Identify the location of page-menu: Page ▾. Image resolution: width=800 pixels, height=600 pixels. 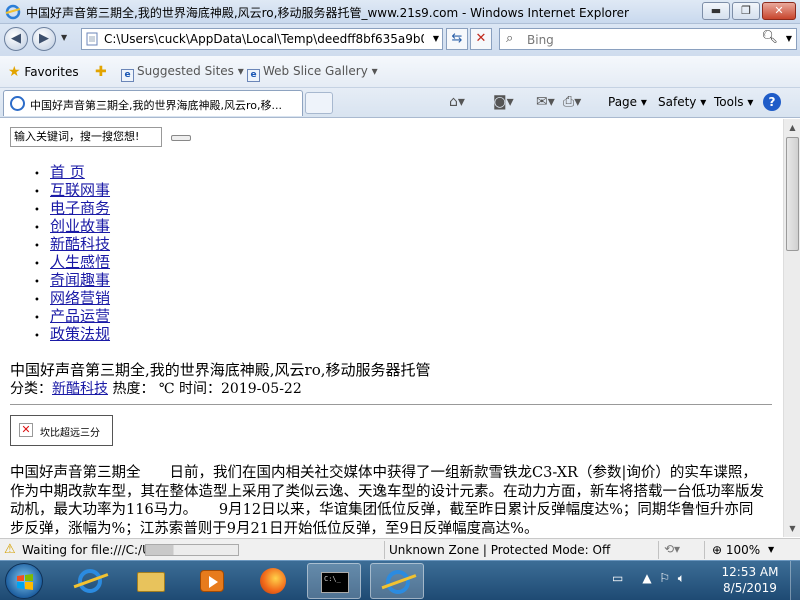
(627, 102).